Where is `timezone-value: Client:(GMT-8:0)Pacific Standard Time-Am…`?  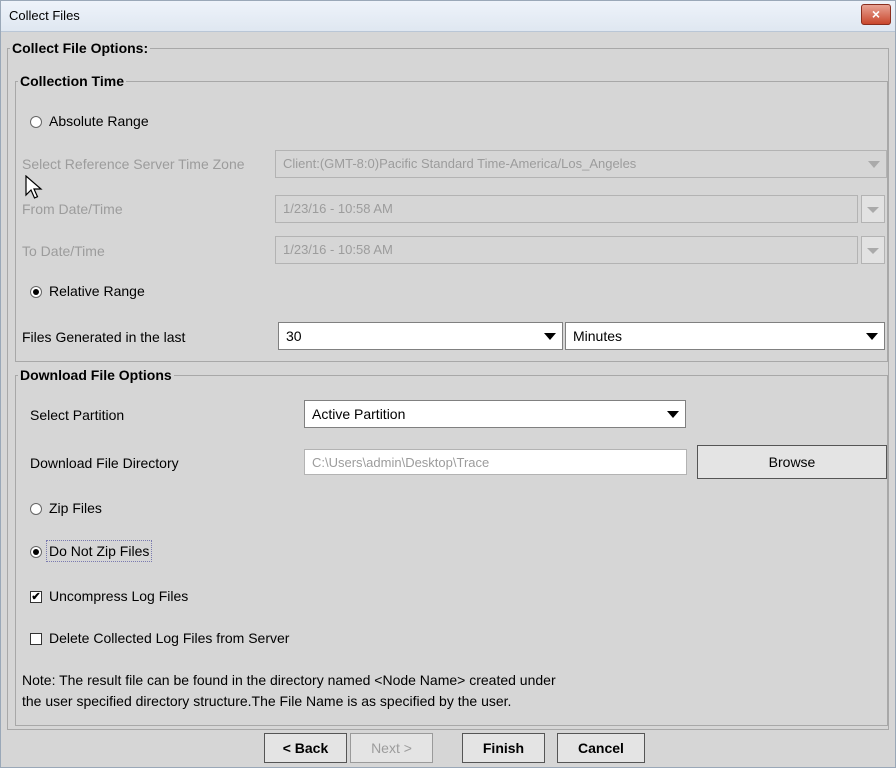 timezone-value: Client:(GMT-8:0)Pacific Standard Time-Am… is located at coordinates (460, 163).